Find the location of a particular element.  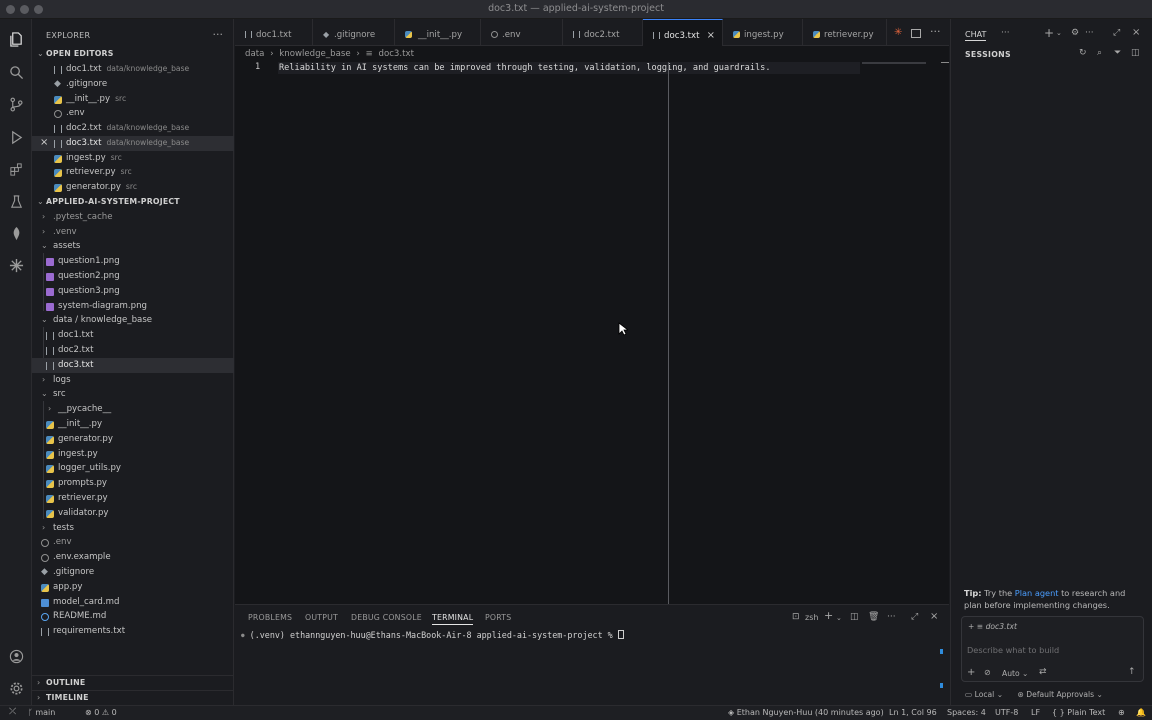

location-selector: Local is located at coordinates (985, 694).